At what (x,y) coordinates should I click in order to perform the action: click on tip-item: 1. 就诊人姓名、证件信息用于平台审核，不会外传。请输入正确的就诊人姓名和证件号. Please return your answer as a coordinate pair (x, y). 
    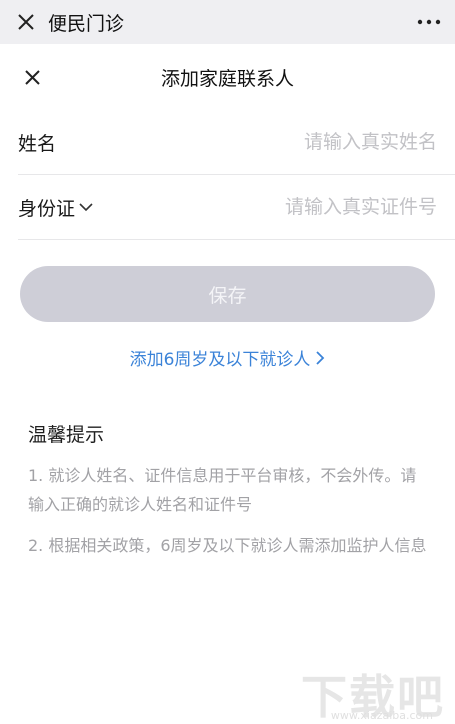
    Looking at the image, I should click on (222, 490).